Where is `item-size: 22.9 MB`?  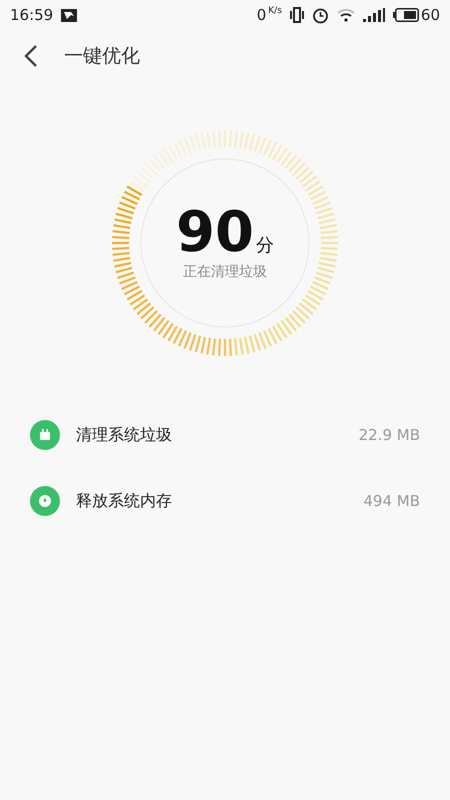 item-size: 22.9 MB is located at coordinates (389, 435).